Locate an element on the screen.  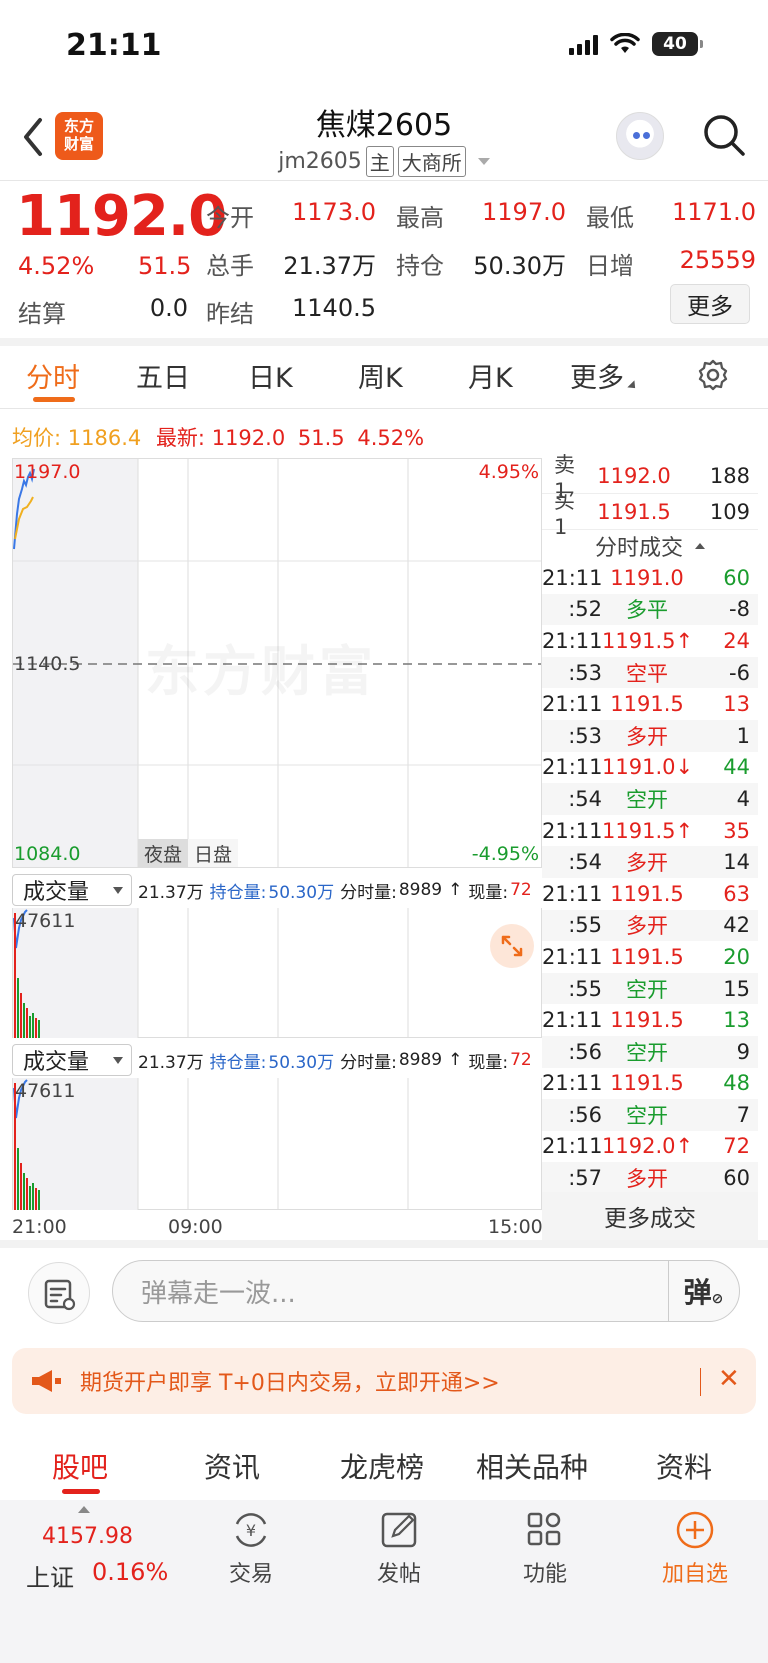
trade-icon: ¥ is located at coordinates (251, 1530).